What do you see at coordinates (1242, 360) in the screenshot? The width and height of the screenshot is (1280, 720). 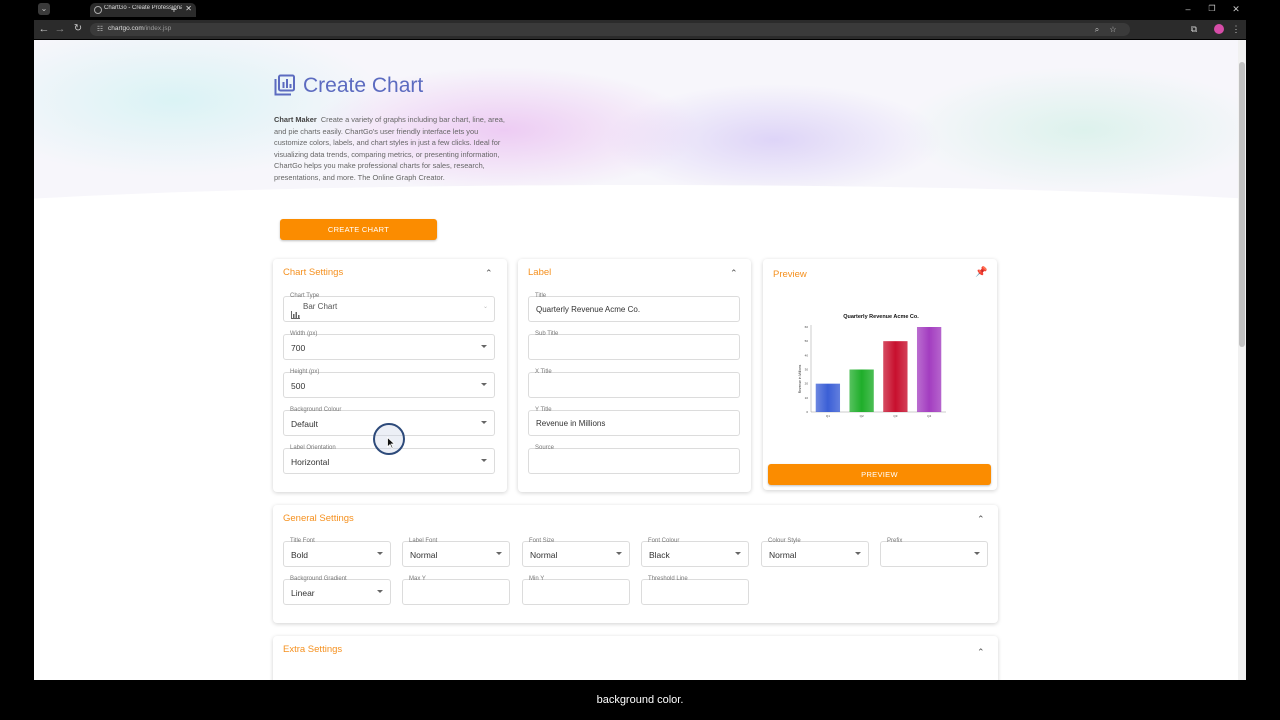 I see `page-scrollbar` at bounding box center [1242, 360].